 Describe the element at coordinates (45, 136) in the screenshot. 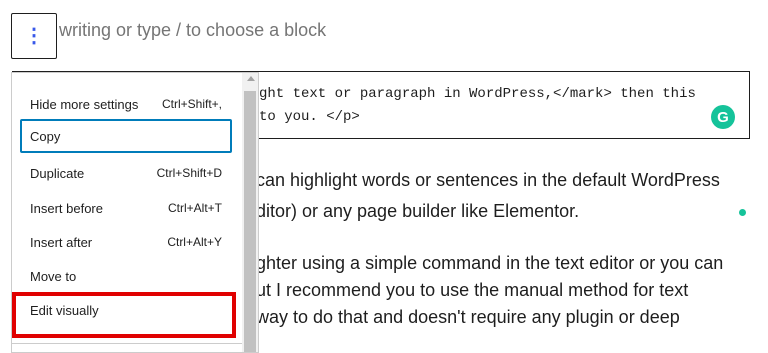

I see `menu-item-label: Copy` at that location.